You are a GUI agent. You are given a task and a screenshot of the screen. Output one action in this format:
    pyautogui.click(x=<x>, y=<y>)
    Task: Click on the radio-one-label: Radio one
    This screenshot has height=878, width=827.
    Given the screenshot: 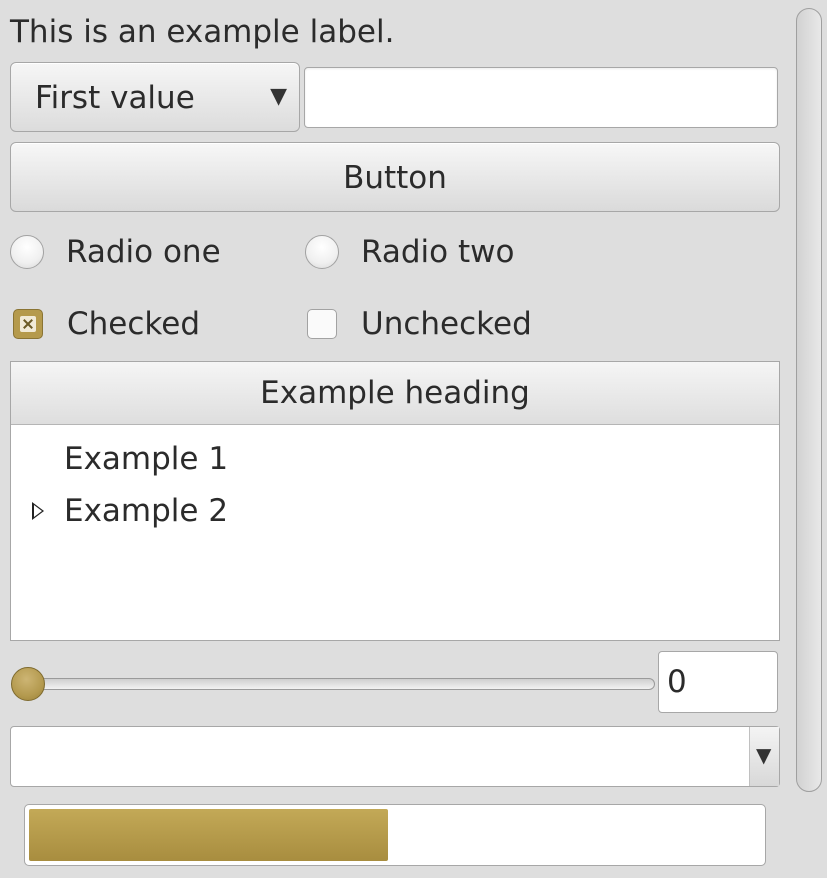 What is the action you would take?
    pyautogui.click(x=143, y=252)
    